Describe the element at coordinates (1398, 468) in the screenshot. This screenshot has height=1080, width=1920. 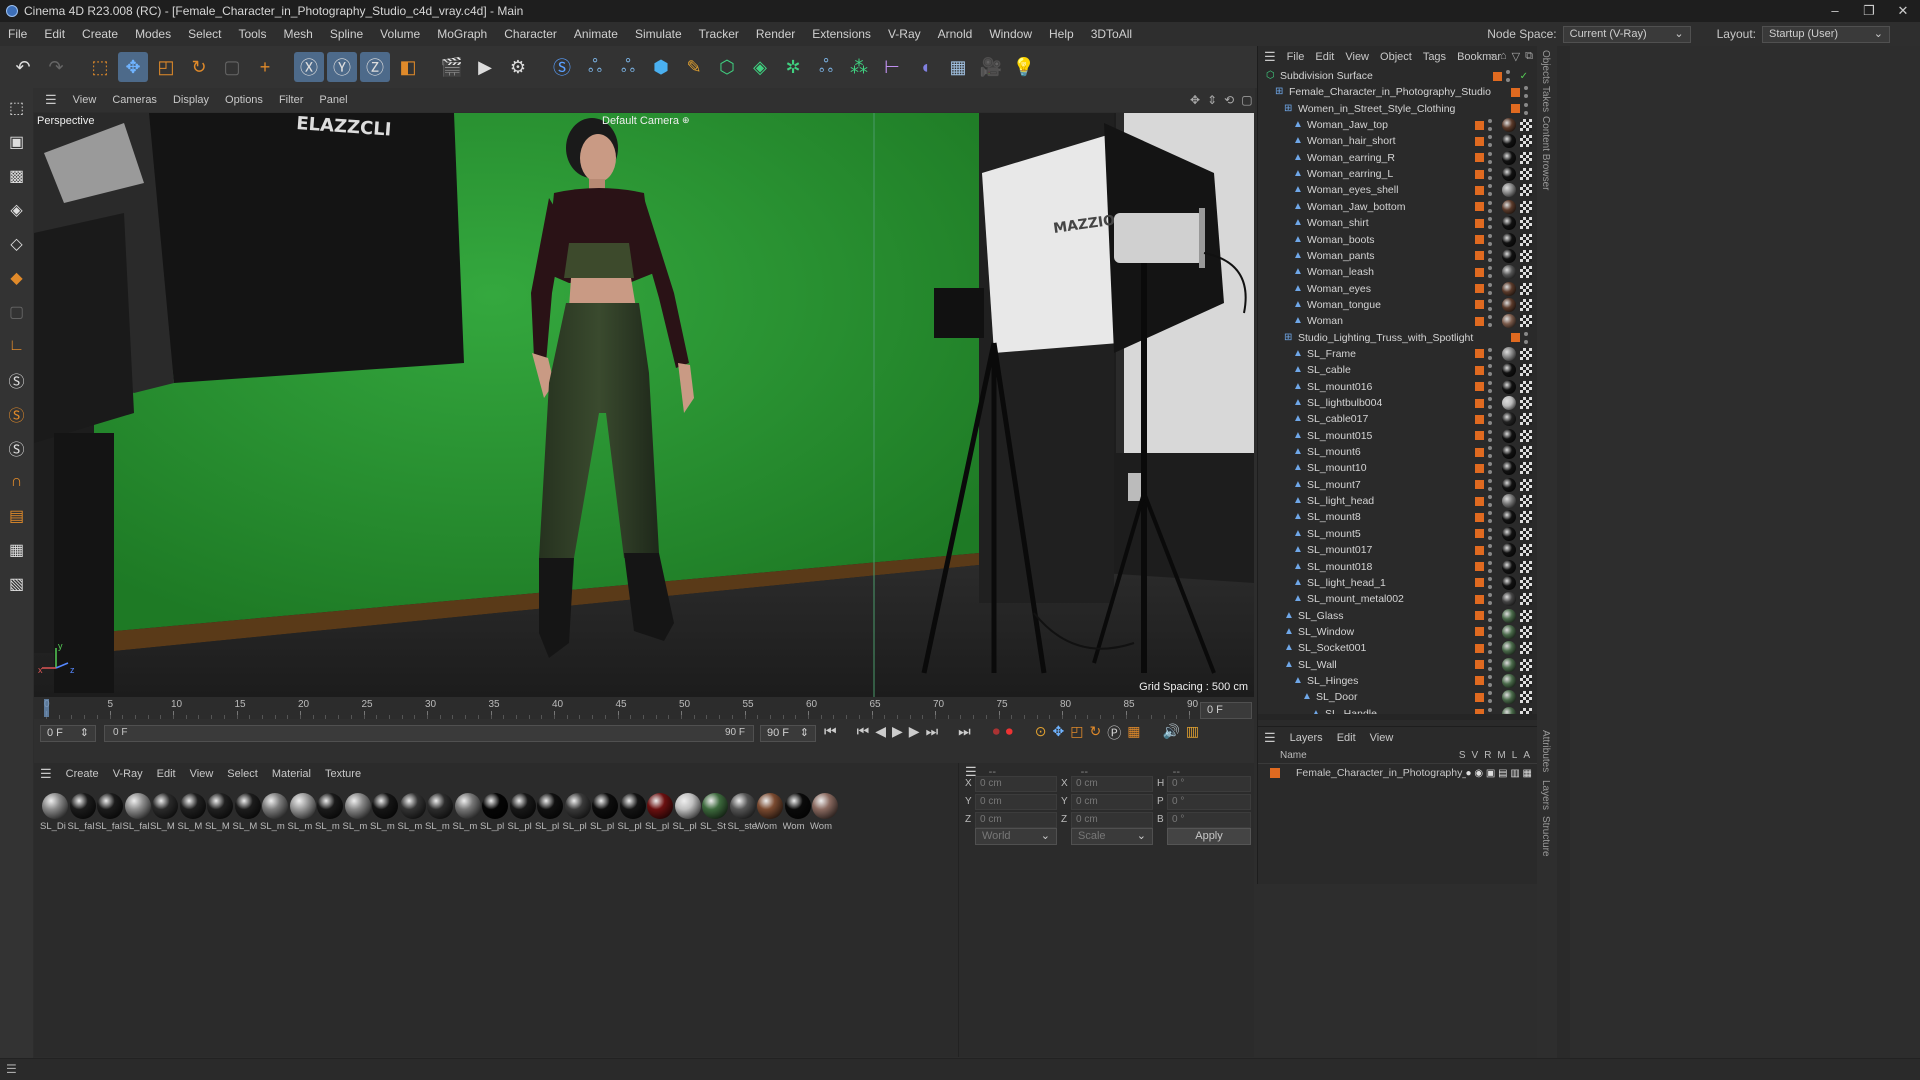
I see `object-tree-row: ▲ SL_mount10` at that location.